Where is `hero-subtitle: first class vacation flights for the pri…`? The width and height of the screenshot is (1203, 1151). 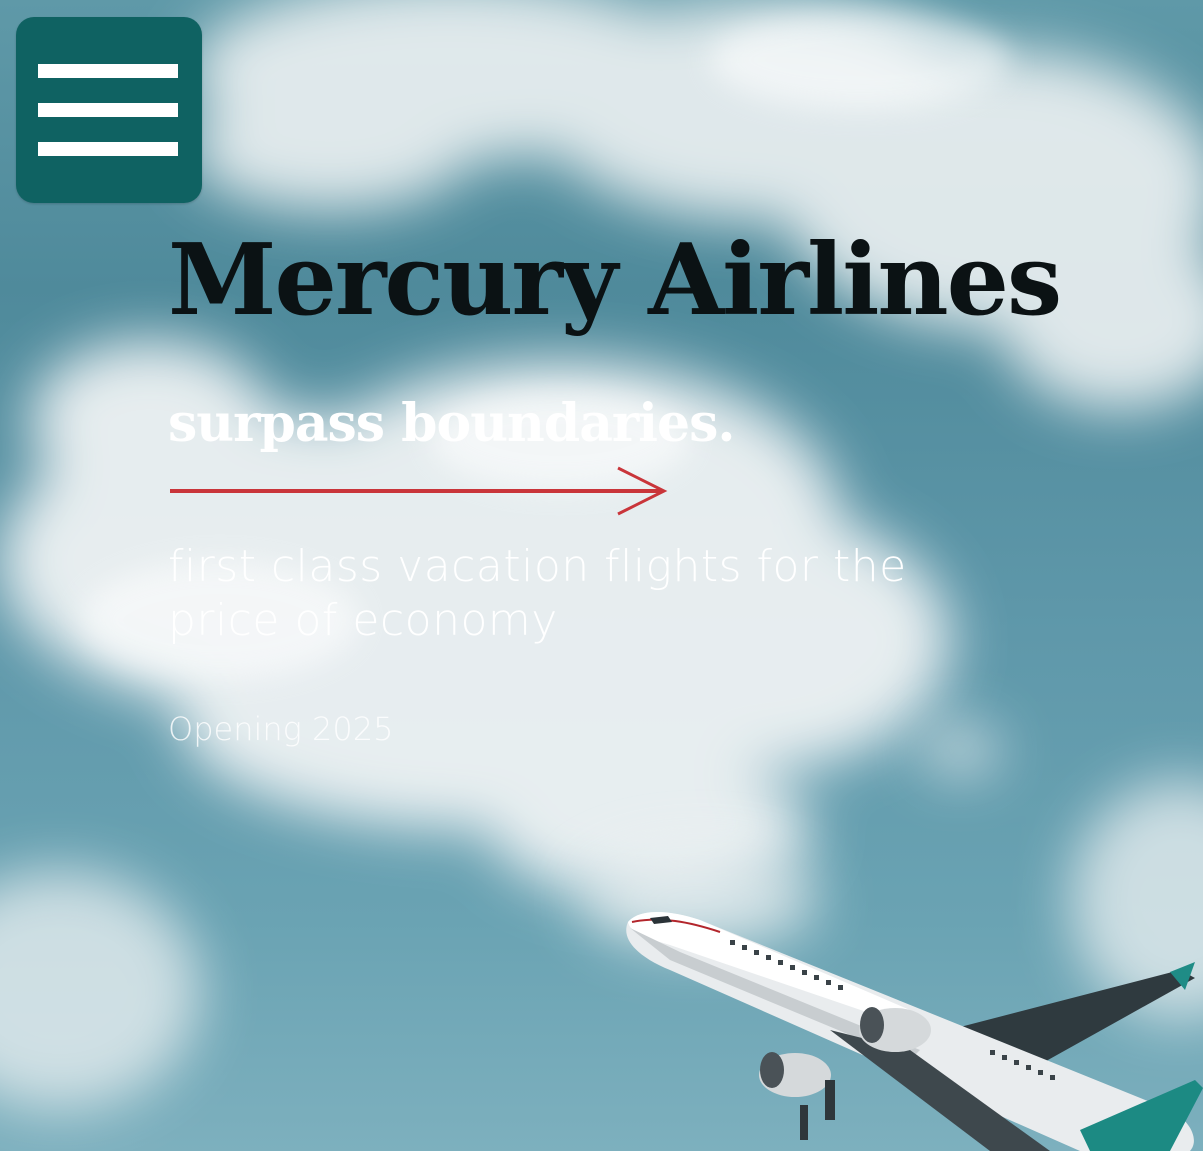
hero-subtitle: first class vacation flights for the pri… is located at coordinates (537, 593).